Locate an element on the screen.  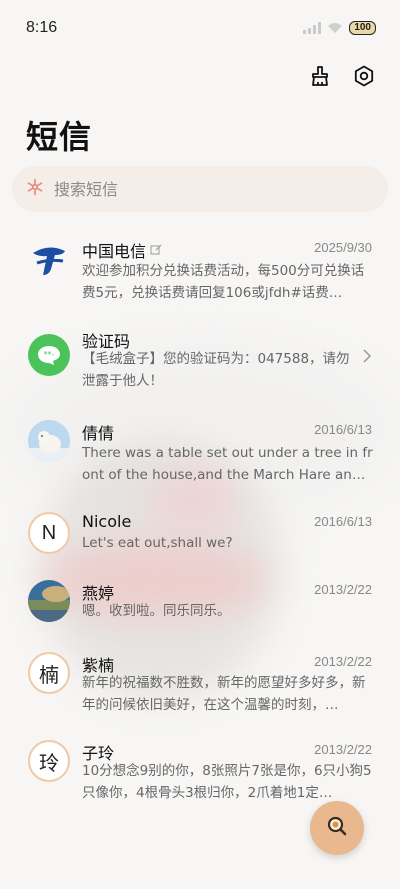
list-item: **- 验证码 【毛绒盒子】您的验证码为：047588，请勿泄露于他人！ is located at coordinates (200, 366).